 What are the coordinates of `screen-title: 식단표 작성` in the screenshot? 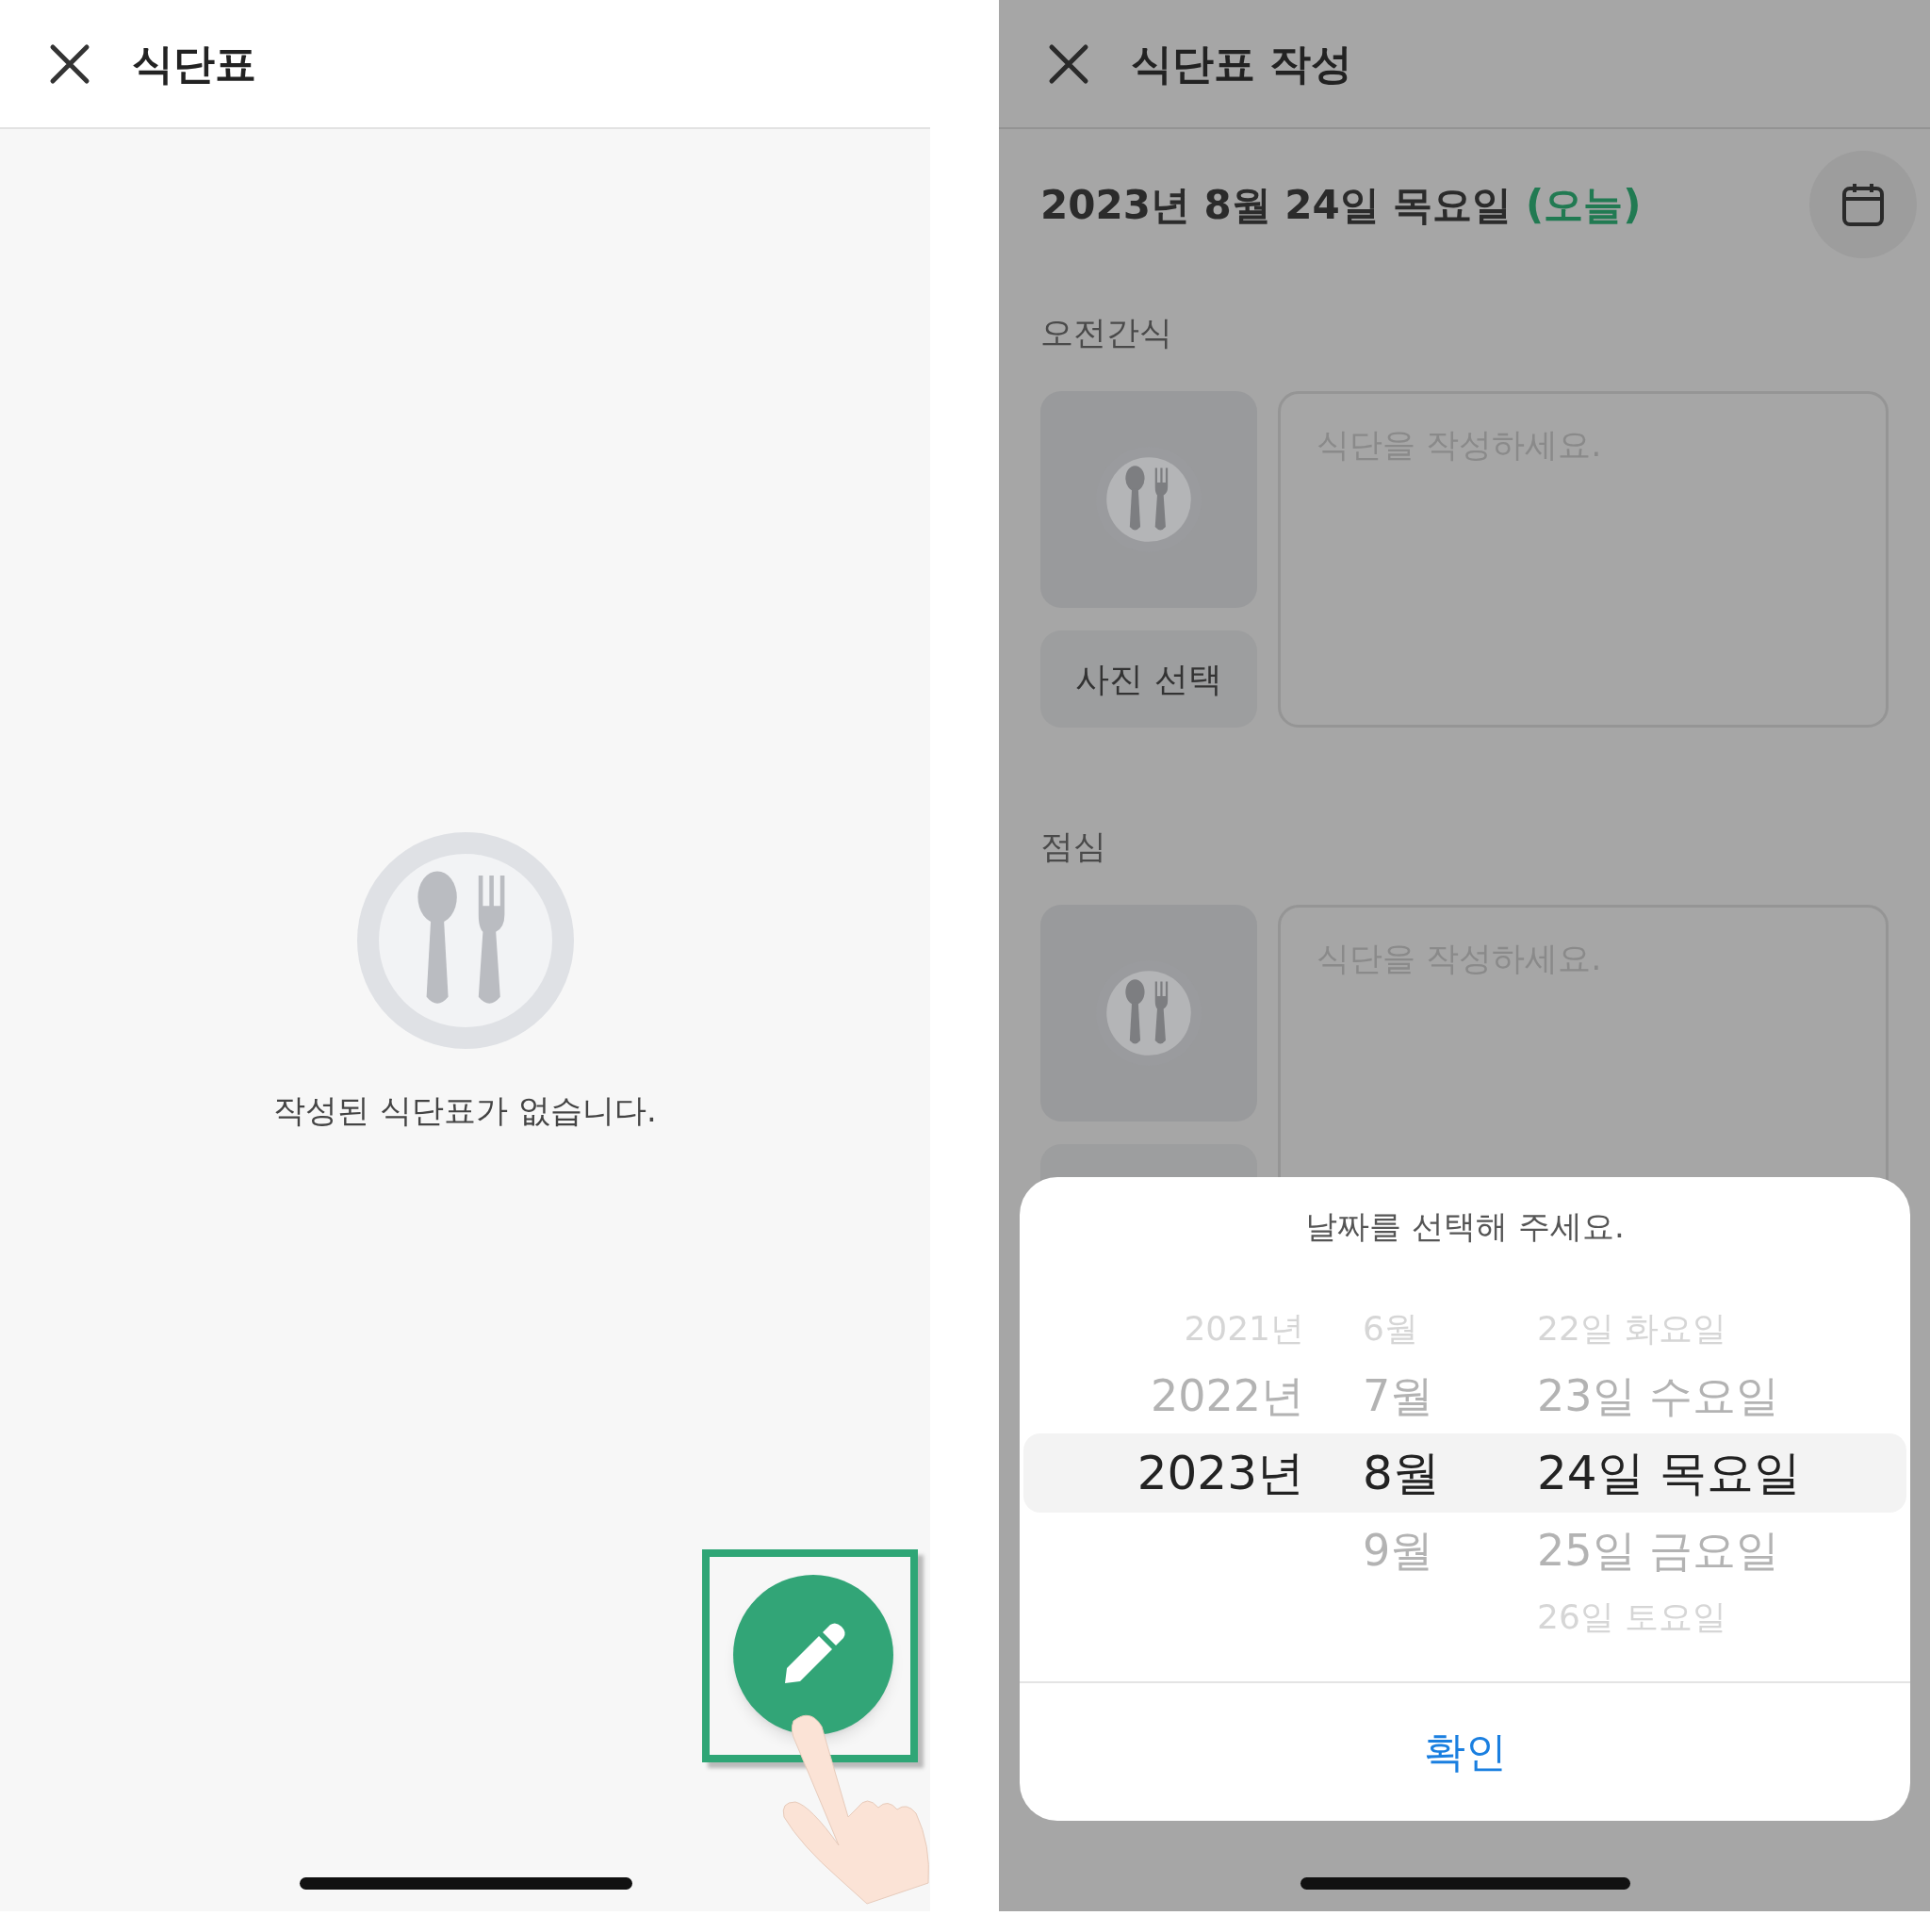 It's located at (1242, 64).